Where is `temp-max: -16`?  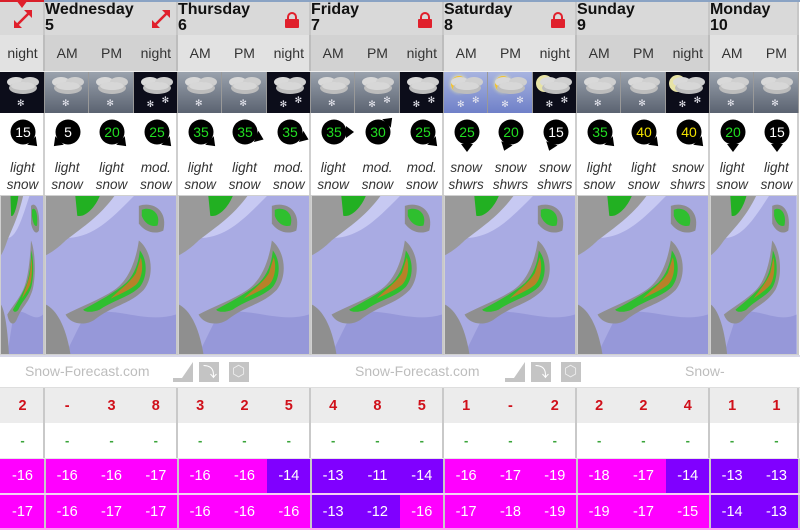 temp-max: -16 is located at coordinates (67, 476).